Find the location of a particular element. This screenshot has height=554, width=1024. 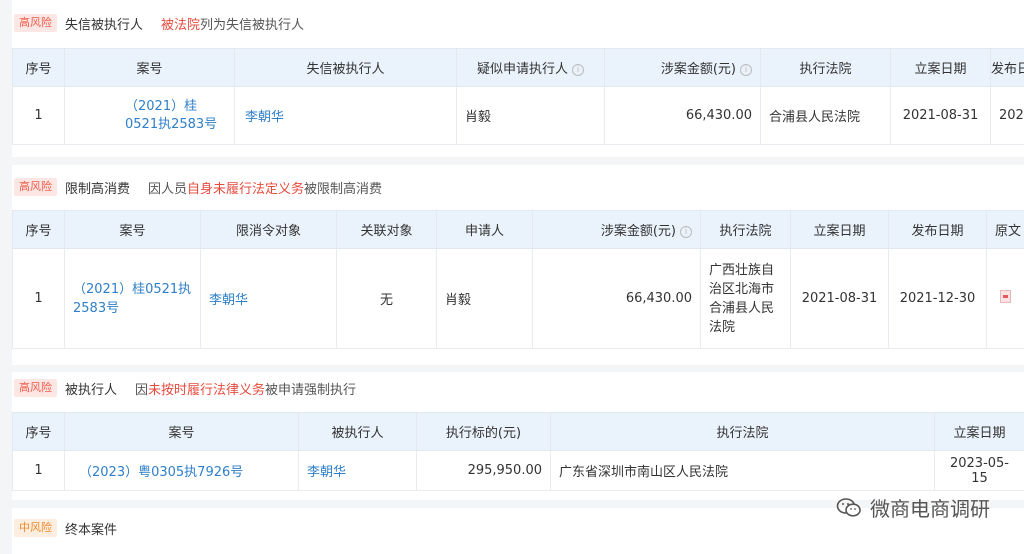

amount: 295,950.00 is located at coordinates (483, 470).